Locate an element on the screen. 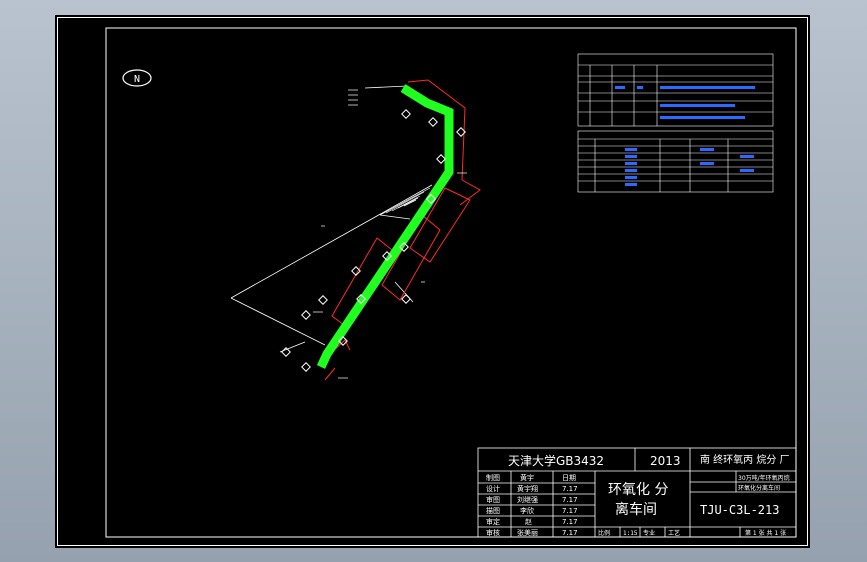 The height and width of the screenshot is (562, 867). row-role: 审核 is located at coordinates (493, 532).